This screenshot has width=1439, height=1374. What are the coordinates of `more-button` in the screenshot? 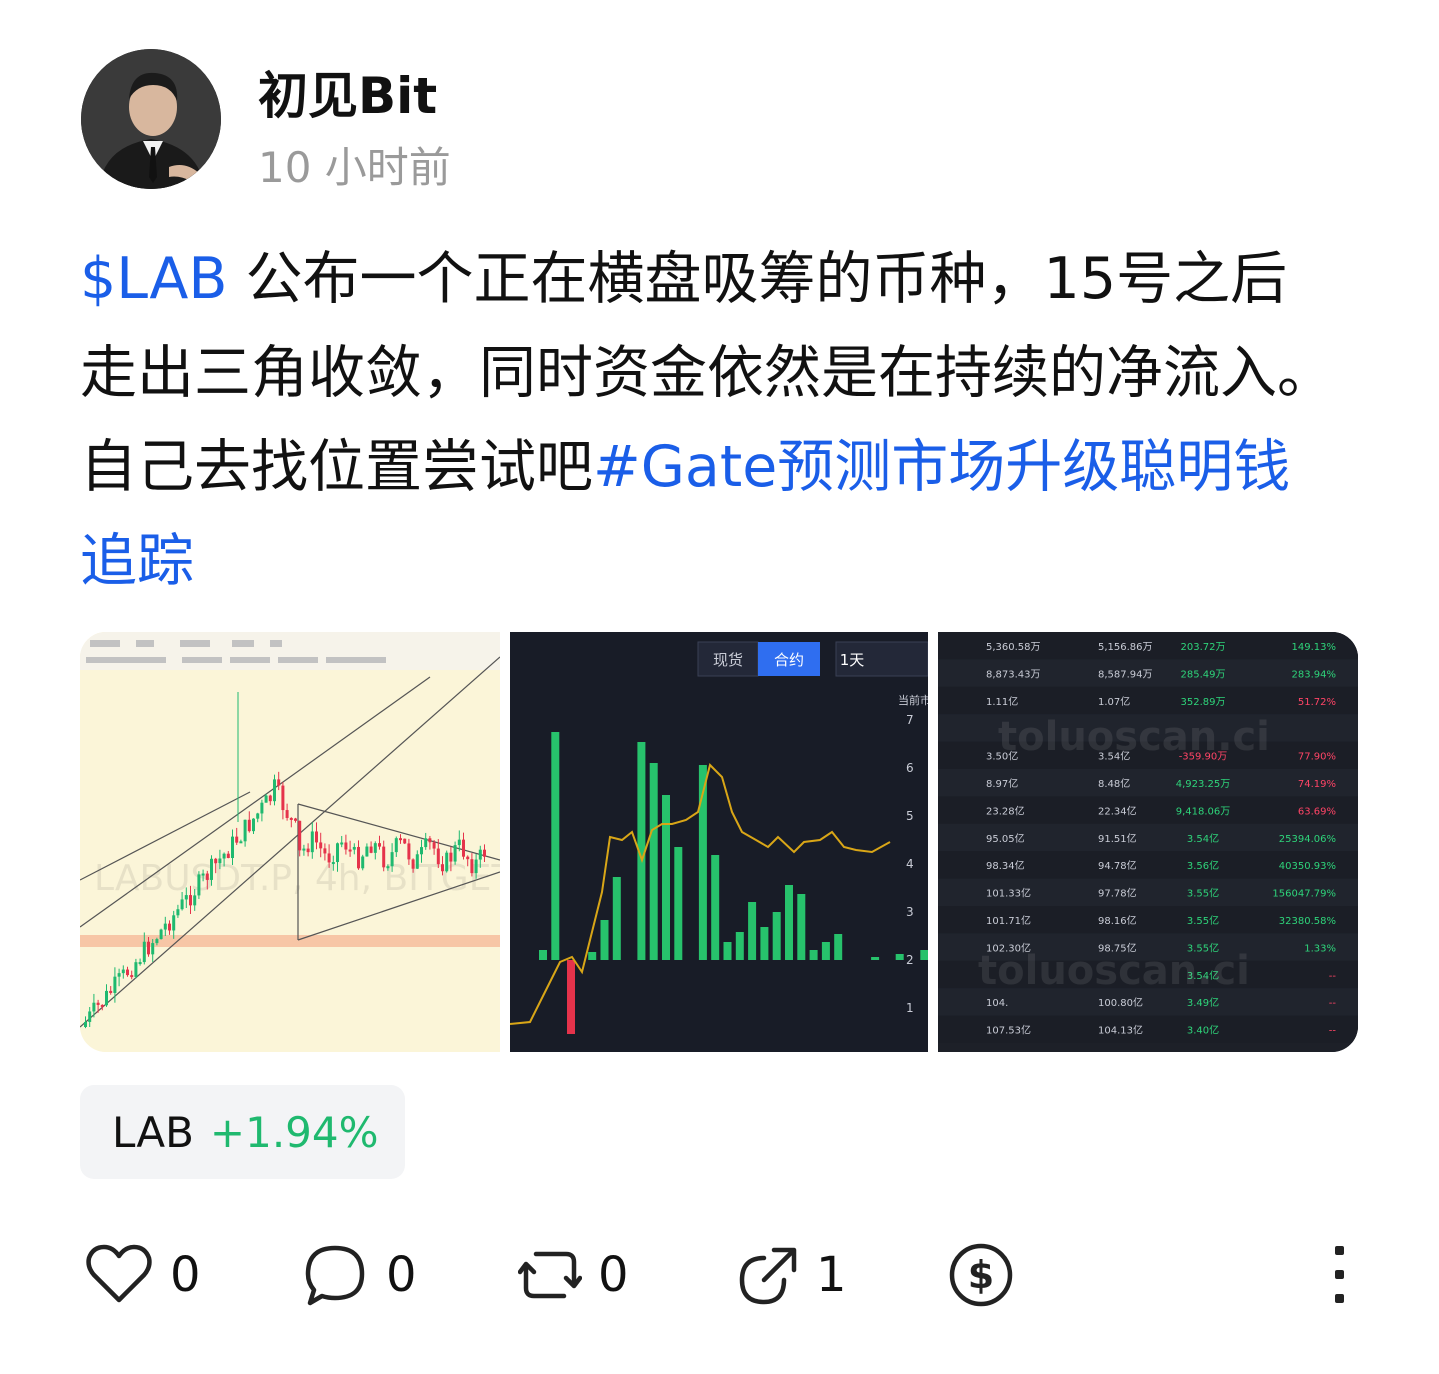 It's located at (1340, 1275).